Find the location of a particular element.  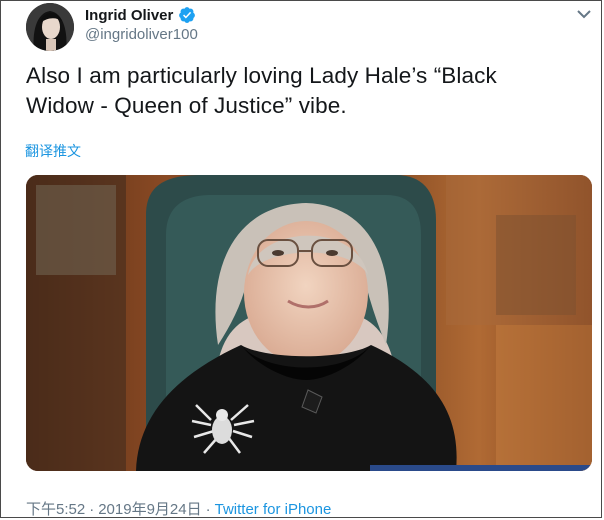

translate-tweet-link: 翻译推文 is located at coordinates (53, 151).